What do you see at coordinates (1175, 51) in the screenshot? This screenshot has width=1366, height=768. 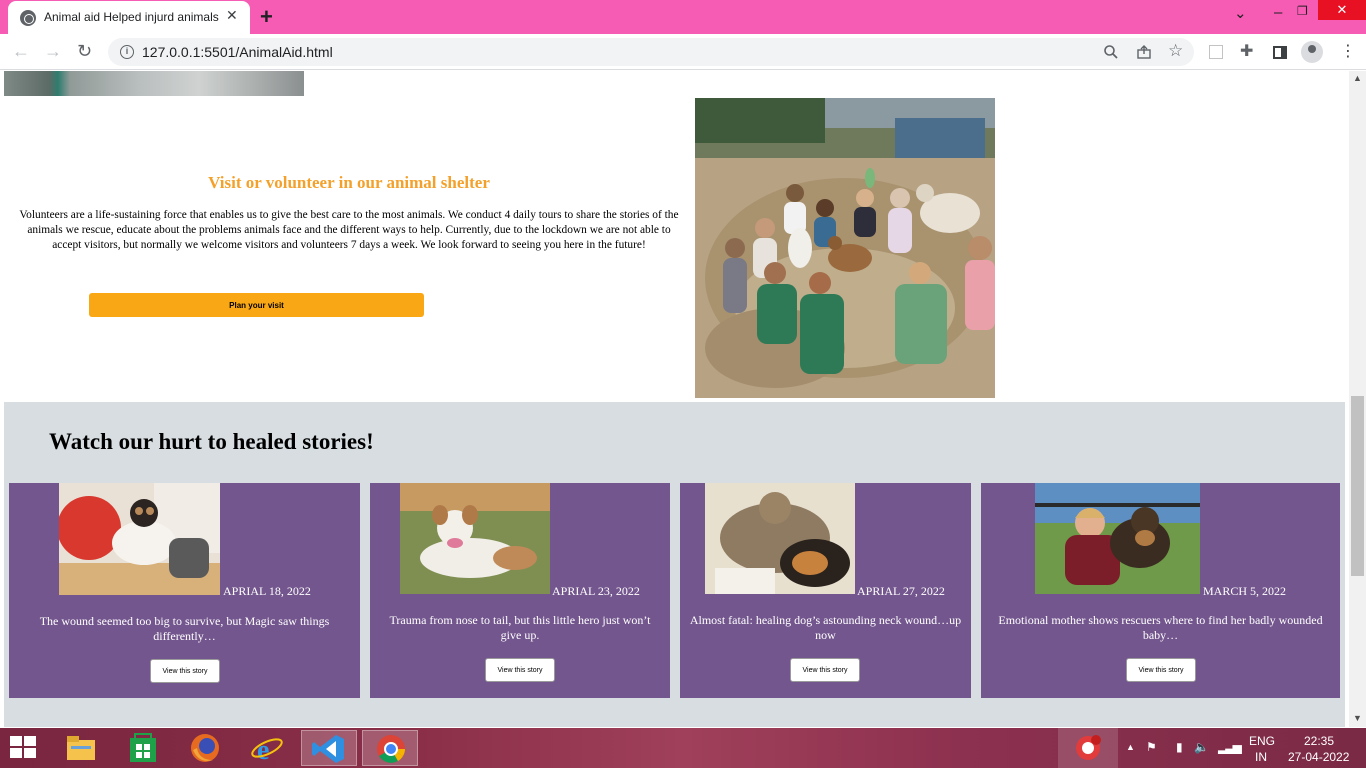 I see `star-icon: ☆` at bounding box center [1175, 51].